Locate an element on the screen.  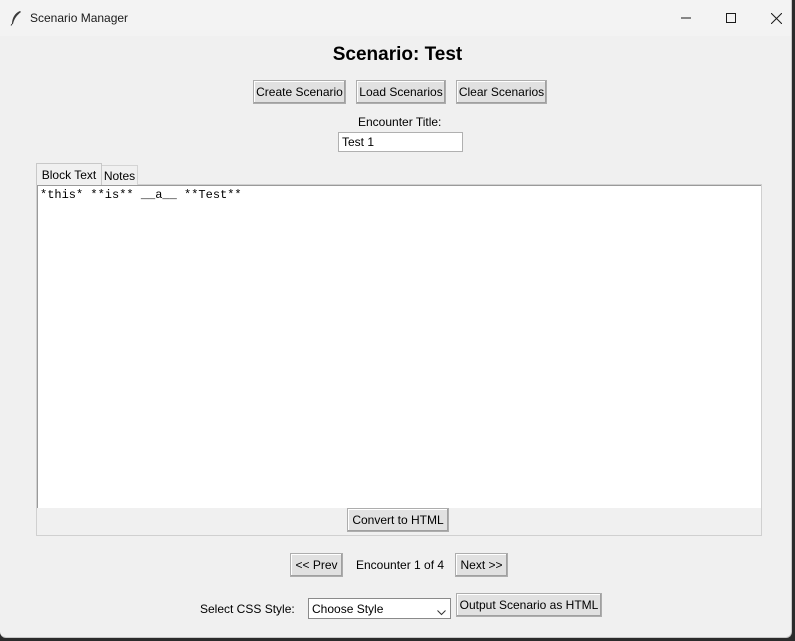
encounter-title-label: Encounter Title: is located at coordinates (400, 122).